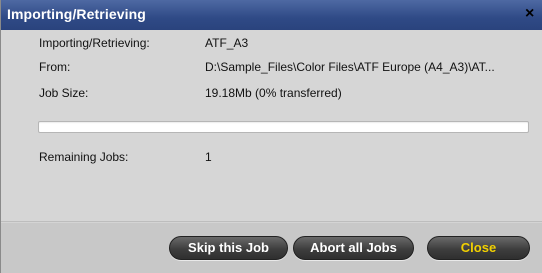 This screenshot has width=542, height=273. What do you see at coordinates (353, 248) in the screenshot?
I see `abort-all-jobs-button: Abort all Jobs` at bounding box center [353, 248].